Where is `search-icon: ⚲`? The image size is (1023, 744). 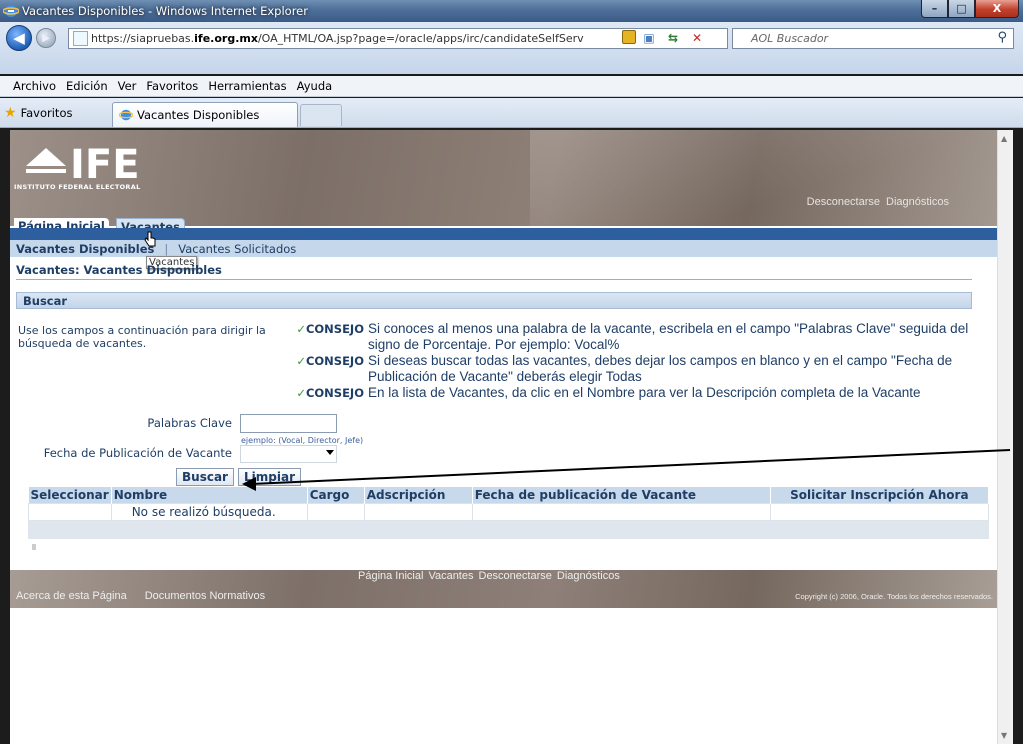 search-icon: ⚲ is located at coordinates (1002, 37).